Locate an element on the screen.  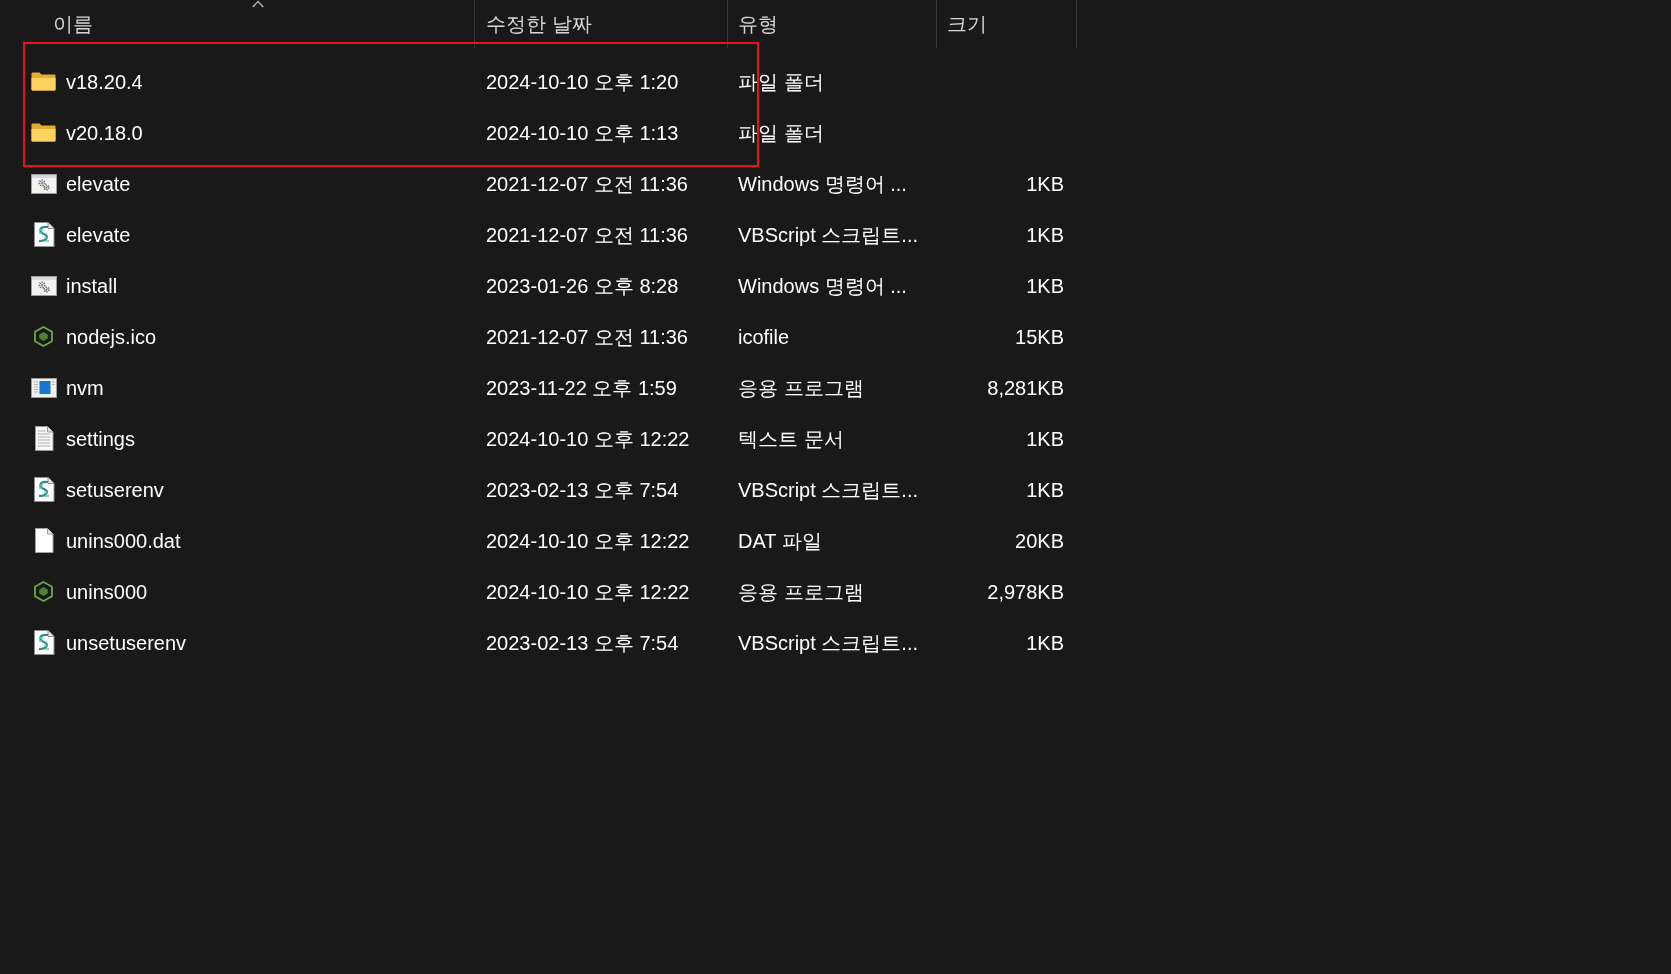
file-name: unins000 is located at coordinates (107, 591).